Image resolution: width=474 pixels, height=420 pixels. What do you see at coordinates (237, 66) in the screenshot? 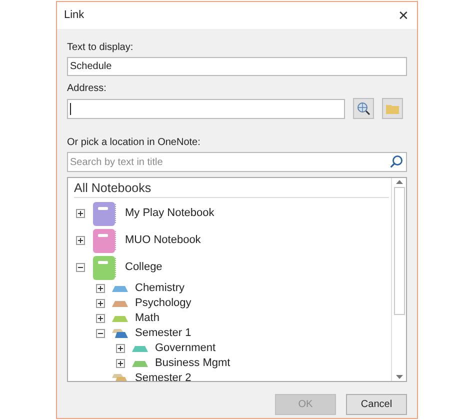
I see `text-input-field: Schedule` at bounding box center [237, 66].